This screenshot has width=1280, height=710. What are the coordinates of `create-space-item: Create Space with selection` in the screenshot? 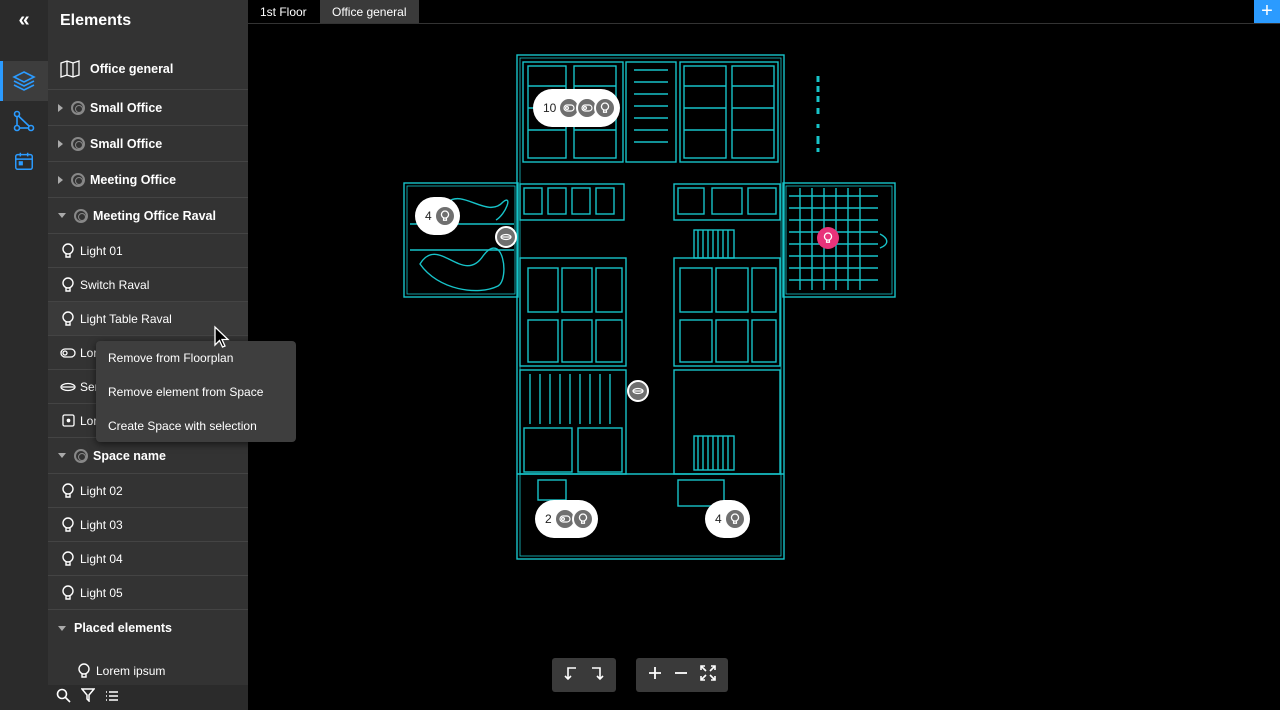 It's located at (182, 426).